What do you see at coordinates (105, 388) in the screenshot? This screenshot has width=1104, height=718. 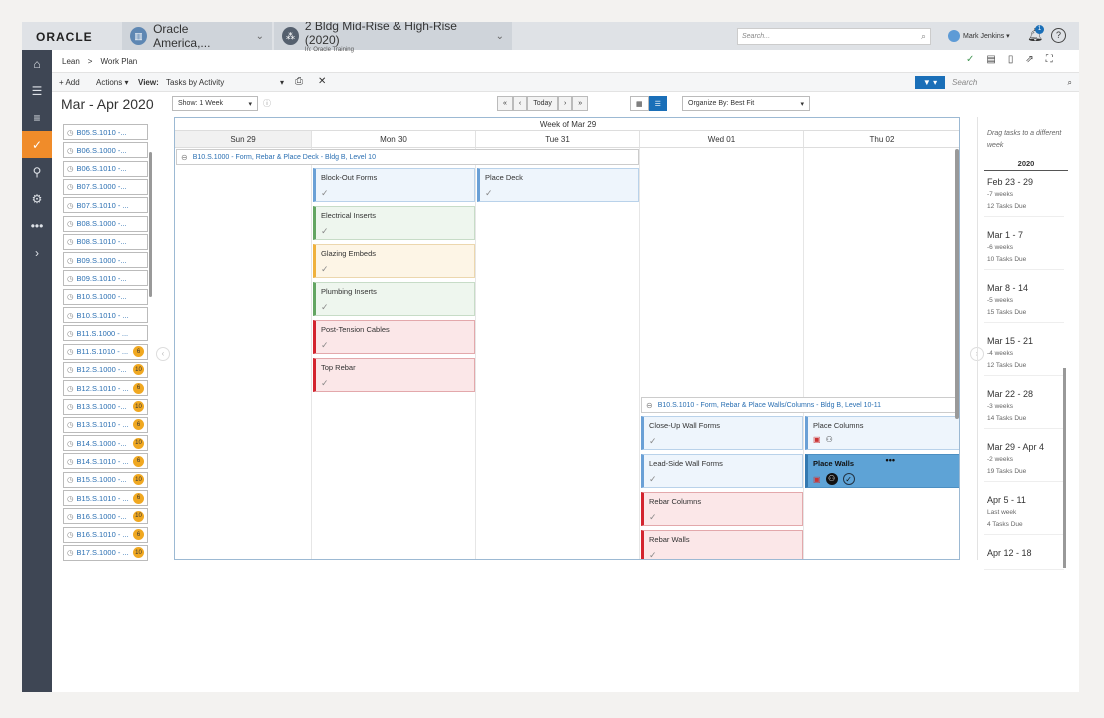 I see `activity-item: ◷ B12.S.1010 - ... 6` at bounding box center [105, 388].